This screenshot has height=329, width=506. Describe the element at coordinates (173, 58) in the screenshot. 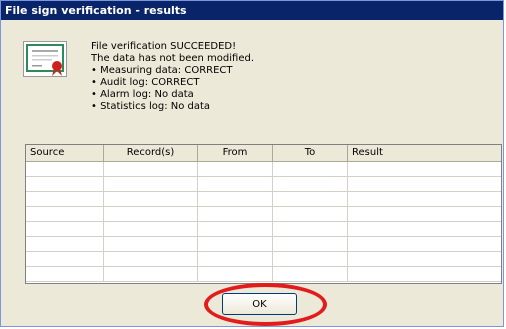

I see `info-line: The data has not been modified.` at that location.